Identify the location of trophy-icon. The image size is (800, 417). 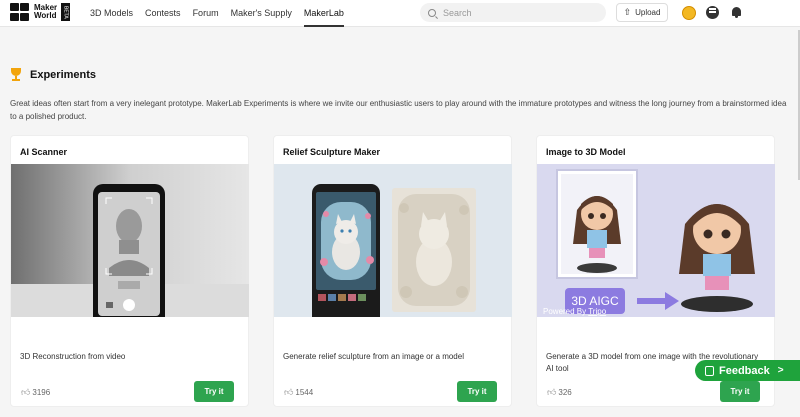
(16, 75).